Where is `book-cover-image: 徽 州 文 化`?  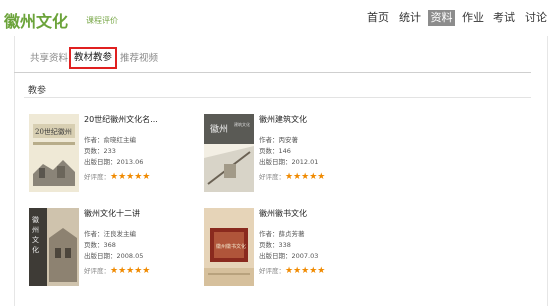 book-cover-image: 徽 州 文 化 is located at coordinates (54, 247).